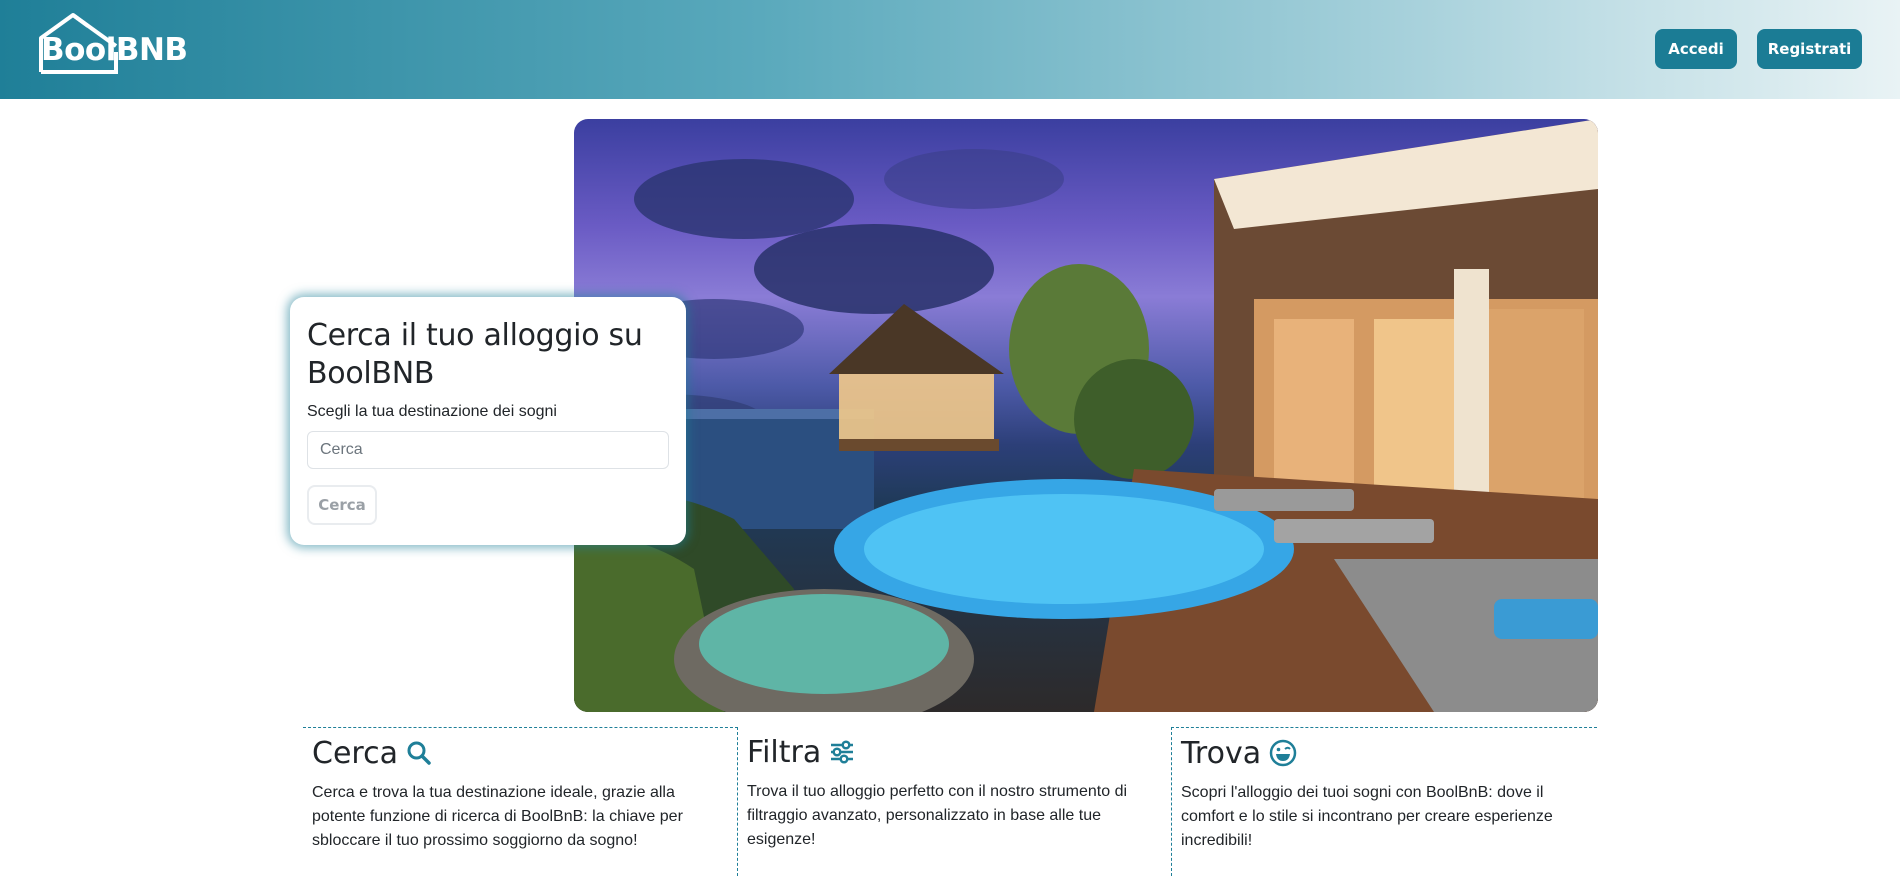 The image size is (1900, 876). Describe the element at coordinates (842, 752) in the screenshot. I see `sliders-icon` at that location.